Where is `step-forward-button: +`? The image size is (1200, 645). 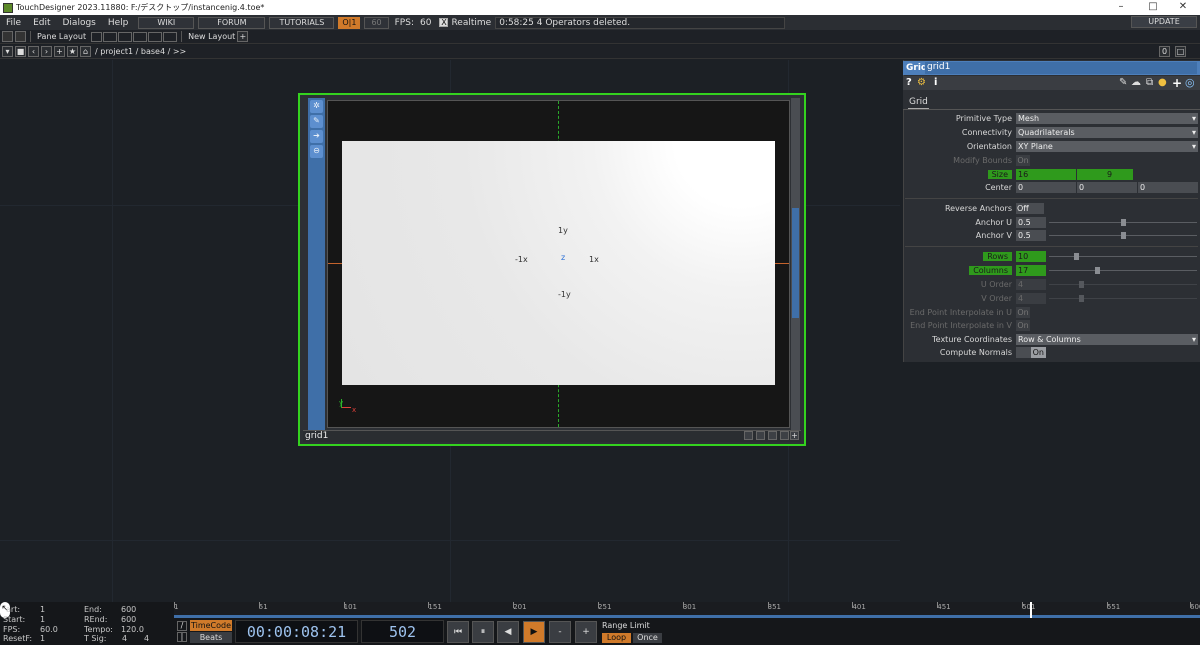 step-forward-button: + is located at coordinates (586, 632).